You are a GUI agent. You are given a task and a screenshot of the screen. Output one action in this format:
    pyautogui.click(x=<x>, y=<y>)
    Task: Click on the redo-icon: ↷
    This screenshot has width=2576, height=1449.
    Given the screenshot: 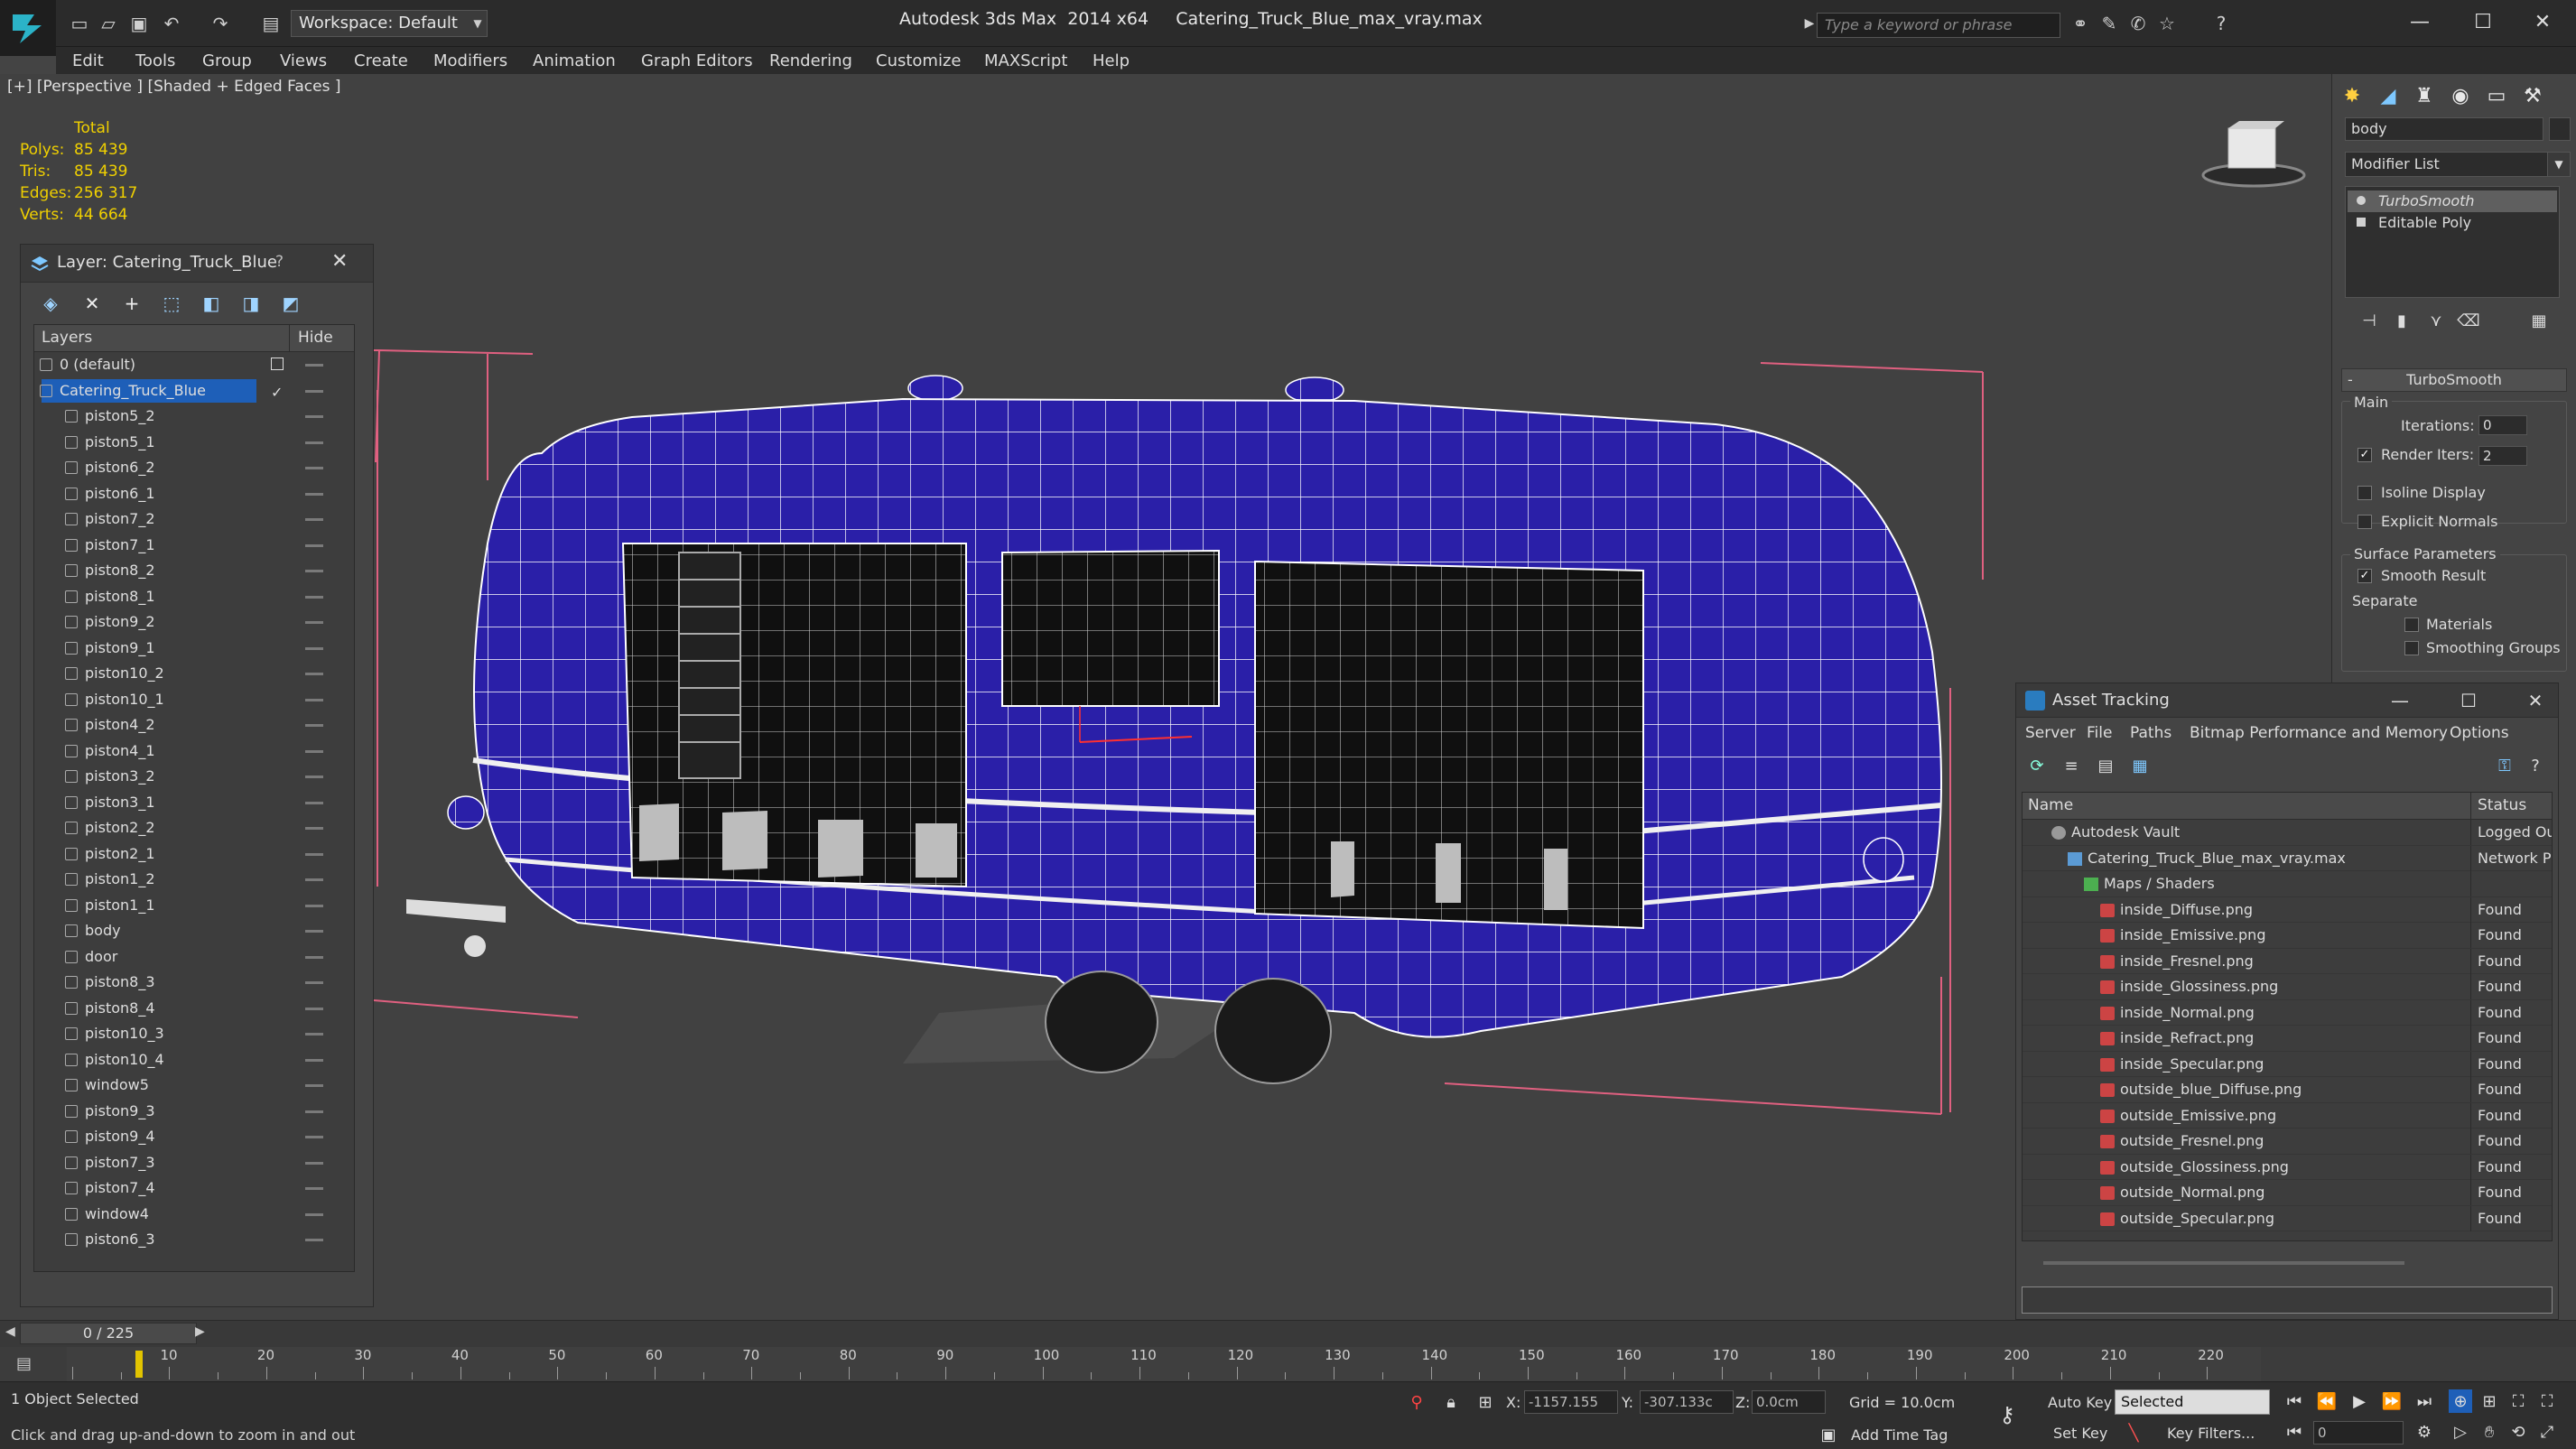 What is the action you would take?
    pyautogui.click(x=220, y=23)
    